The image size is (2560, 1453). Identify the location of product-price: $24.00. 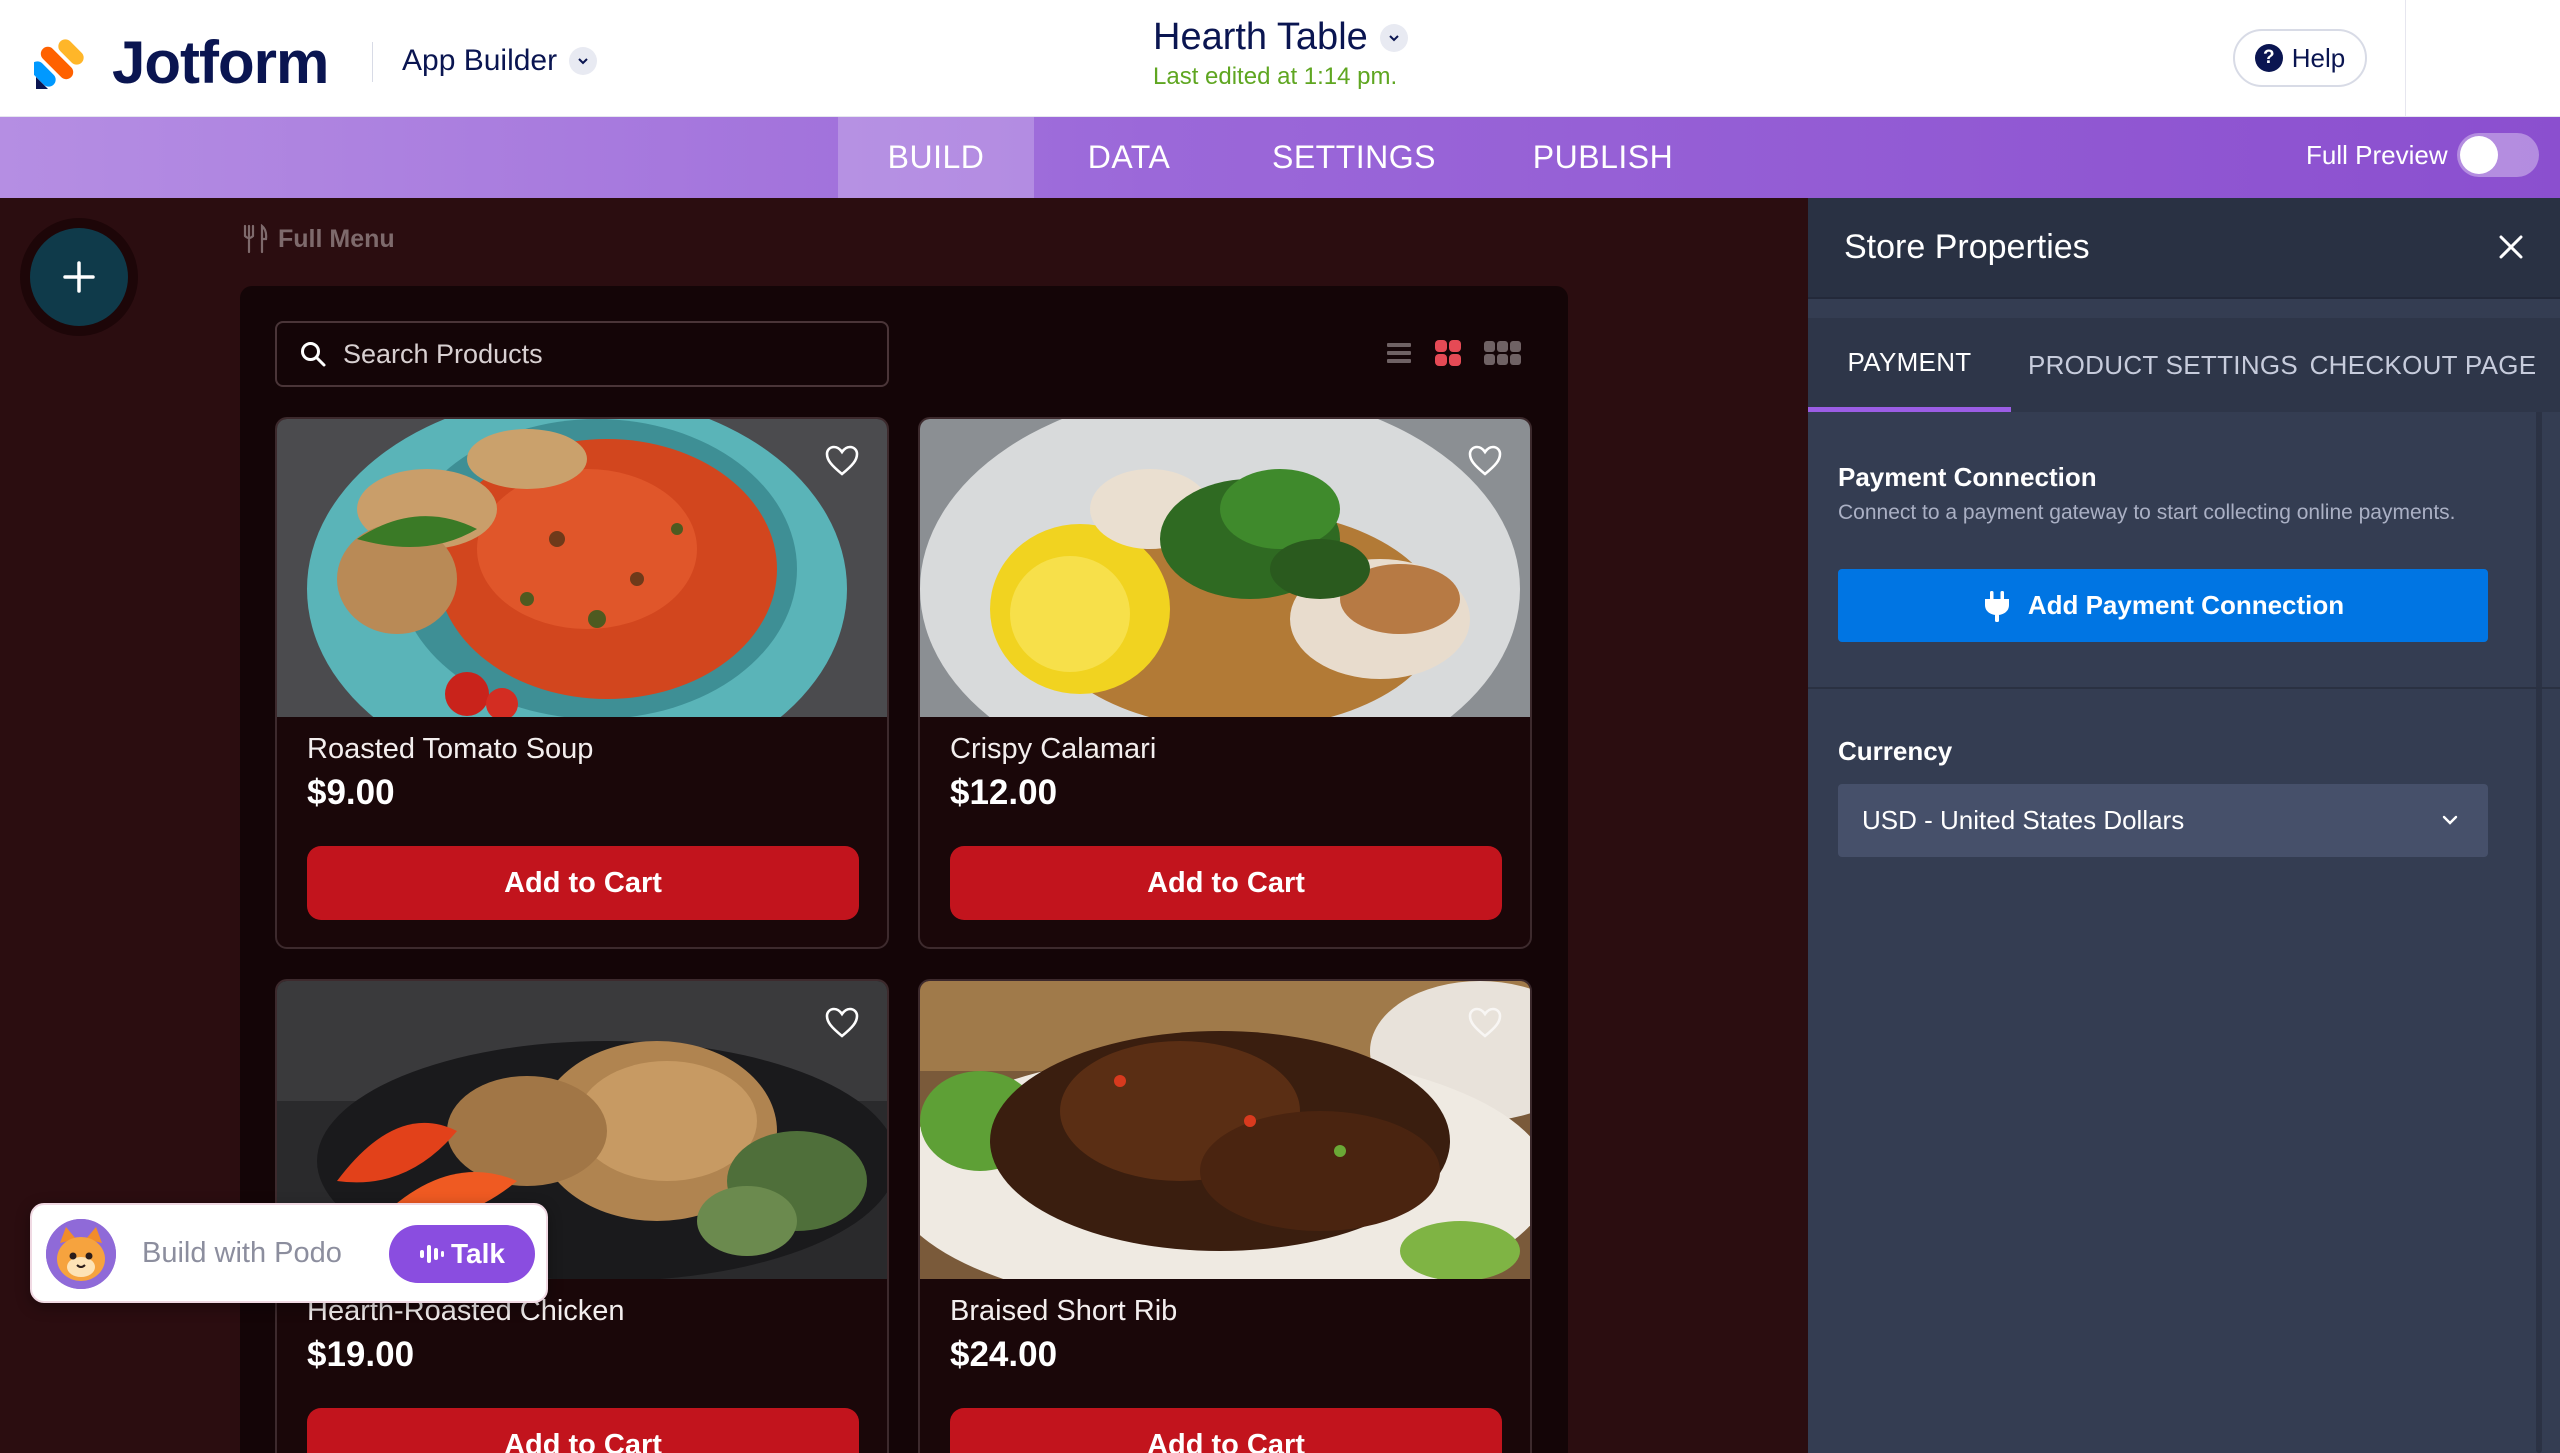
(1004, 1354).